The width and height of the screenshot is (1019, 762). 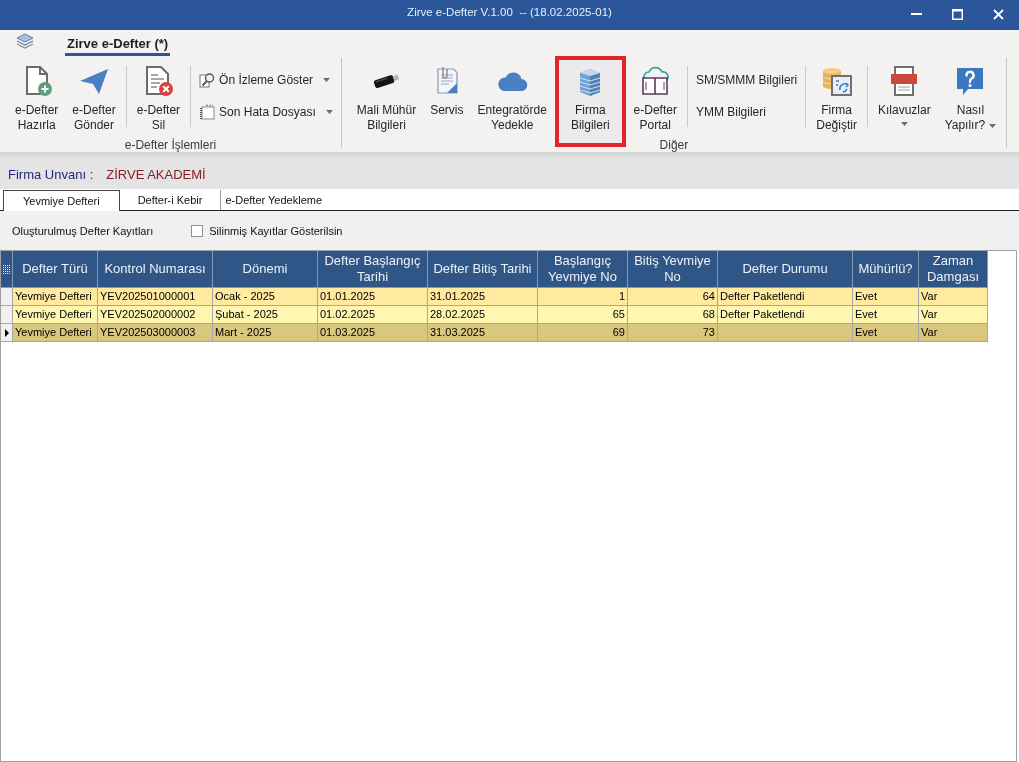 I want to click on column-header: Dönemi, so click(x=265, y=269).